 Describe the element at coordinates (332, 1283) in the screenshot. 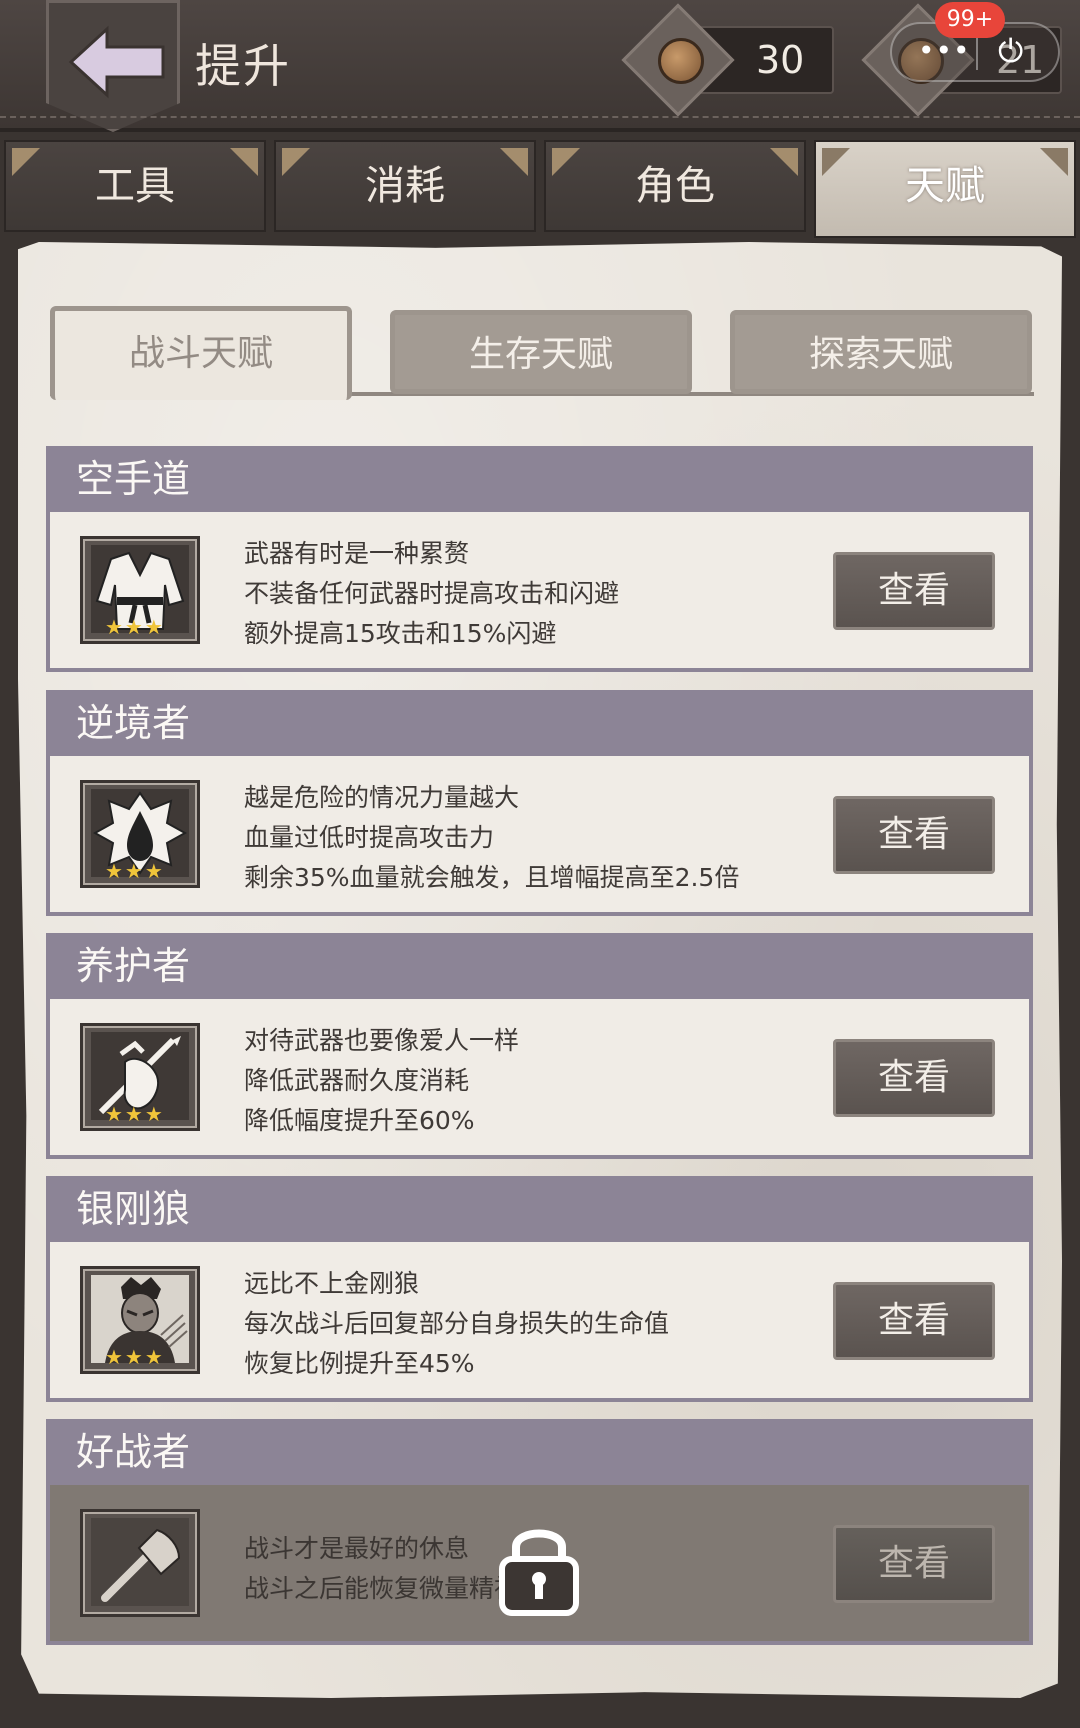

I see `desc-line: 远比不上金刚狼` at that location.